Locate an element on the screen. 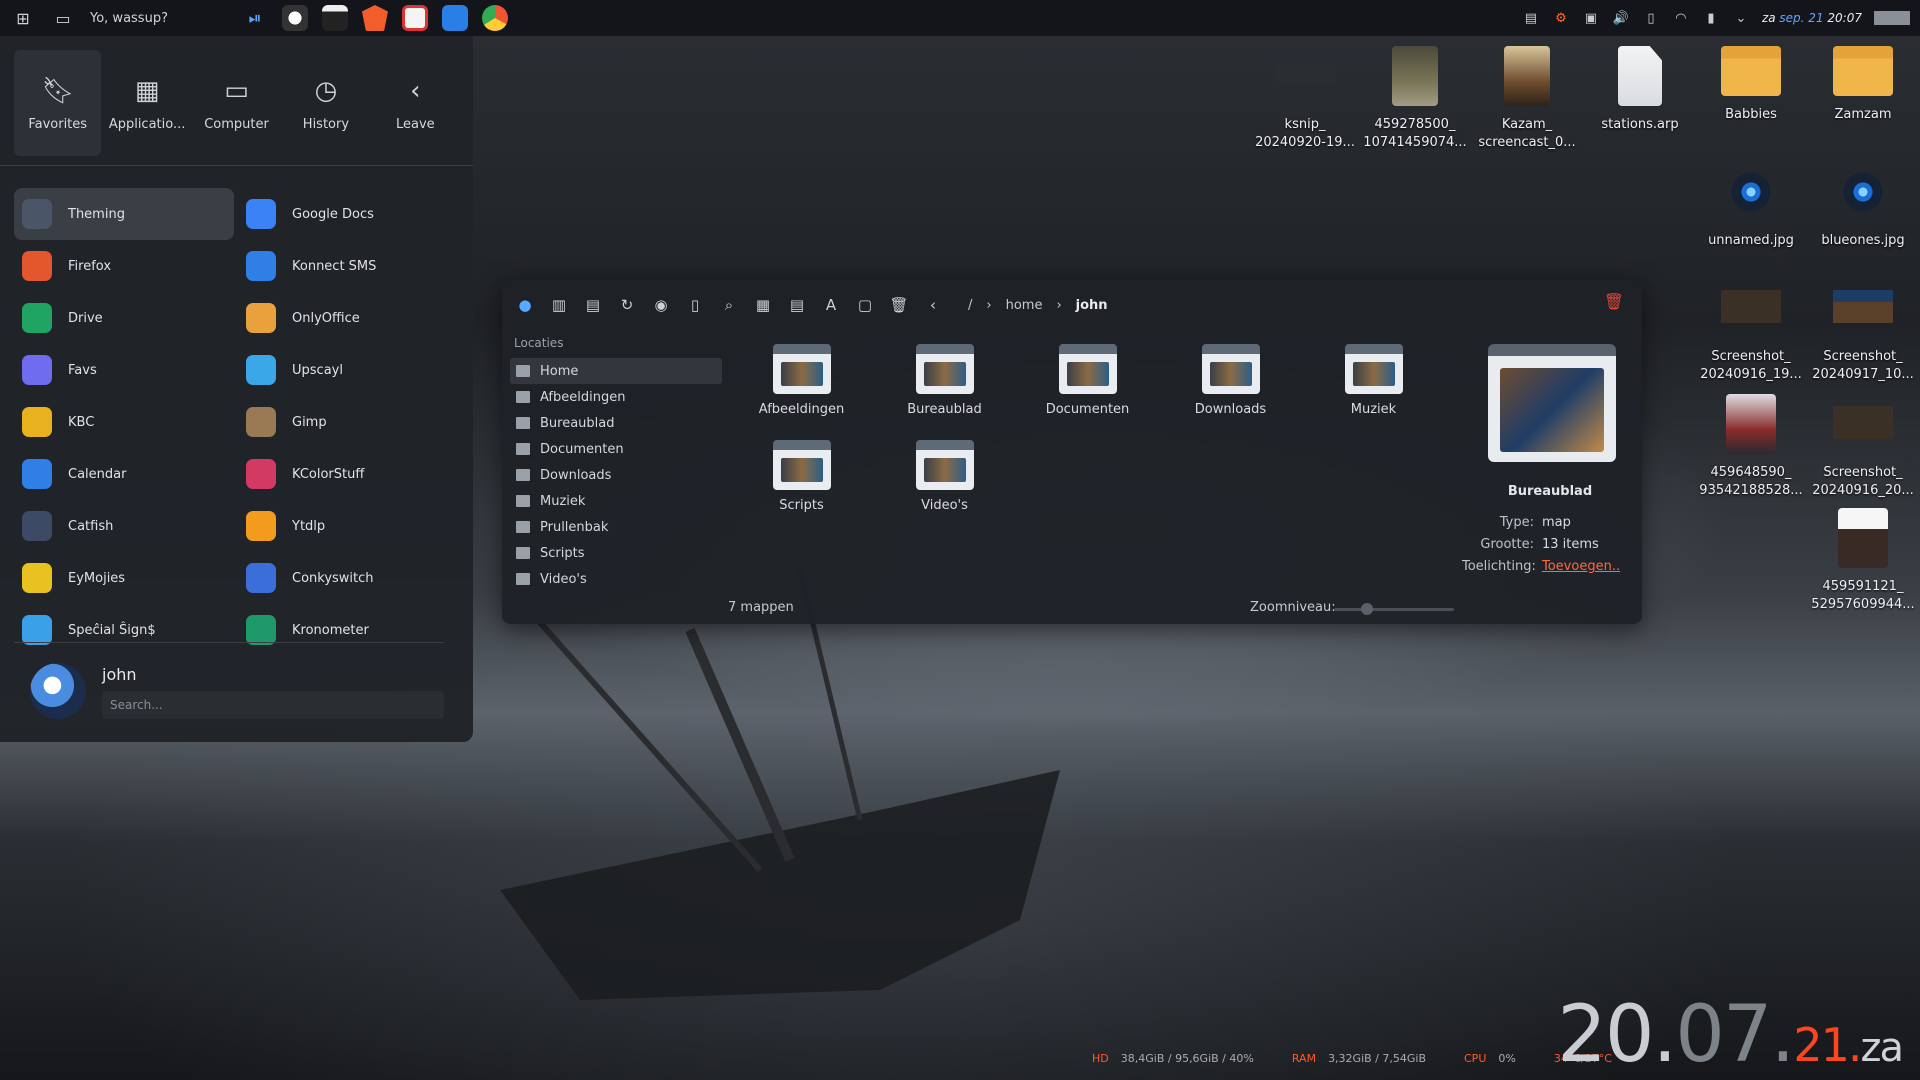  add-note-link: Toevoegen.. is located at coordinates (1581, 570).